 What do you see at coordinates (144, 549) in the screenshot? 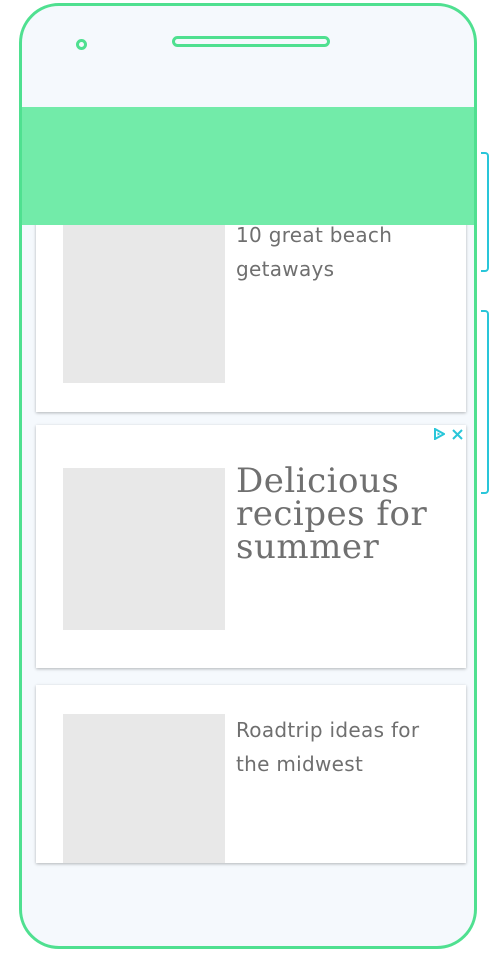
I see `ad-thumbnail` at bounding box center [144, 549].